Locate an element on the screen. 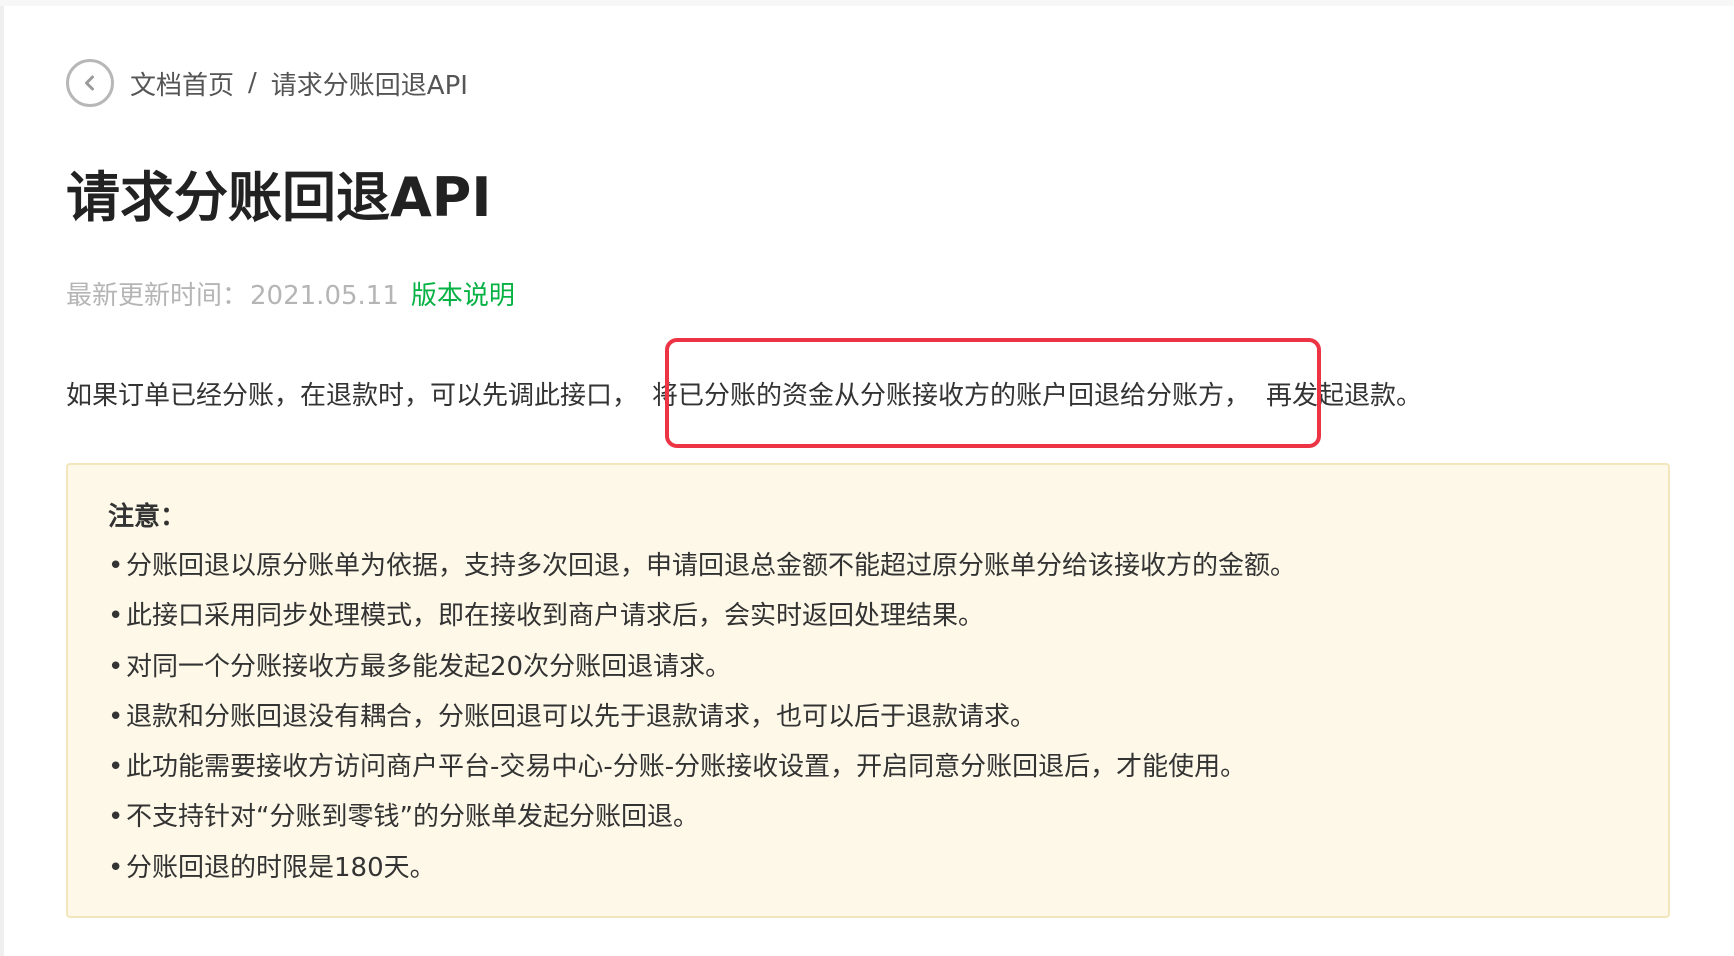 The height and width of the screenshot is (956, 1734). notice-title: 注意： is located at coordinates (147, 517).